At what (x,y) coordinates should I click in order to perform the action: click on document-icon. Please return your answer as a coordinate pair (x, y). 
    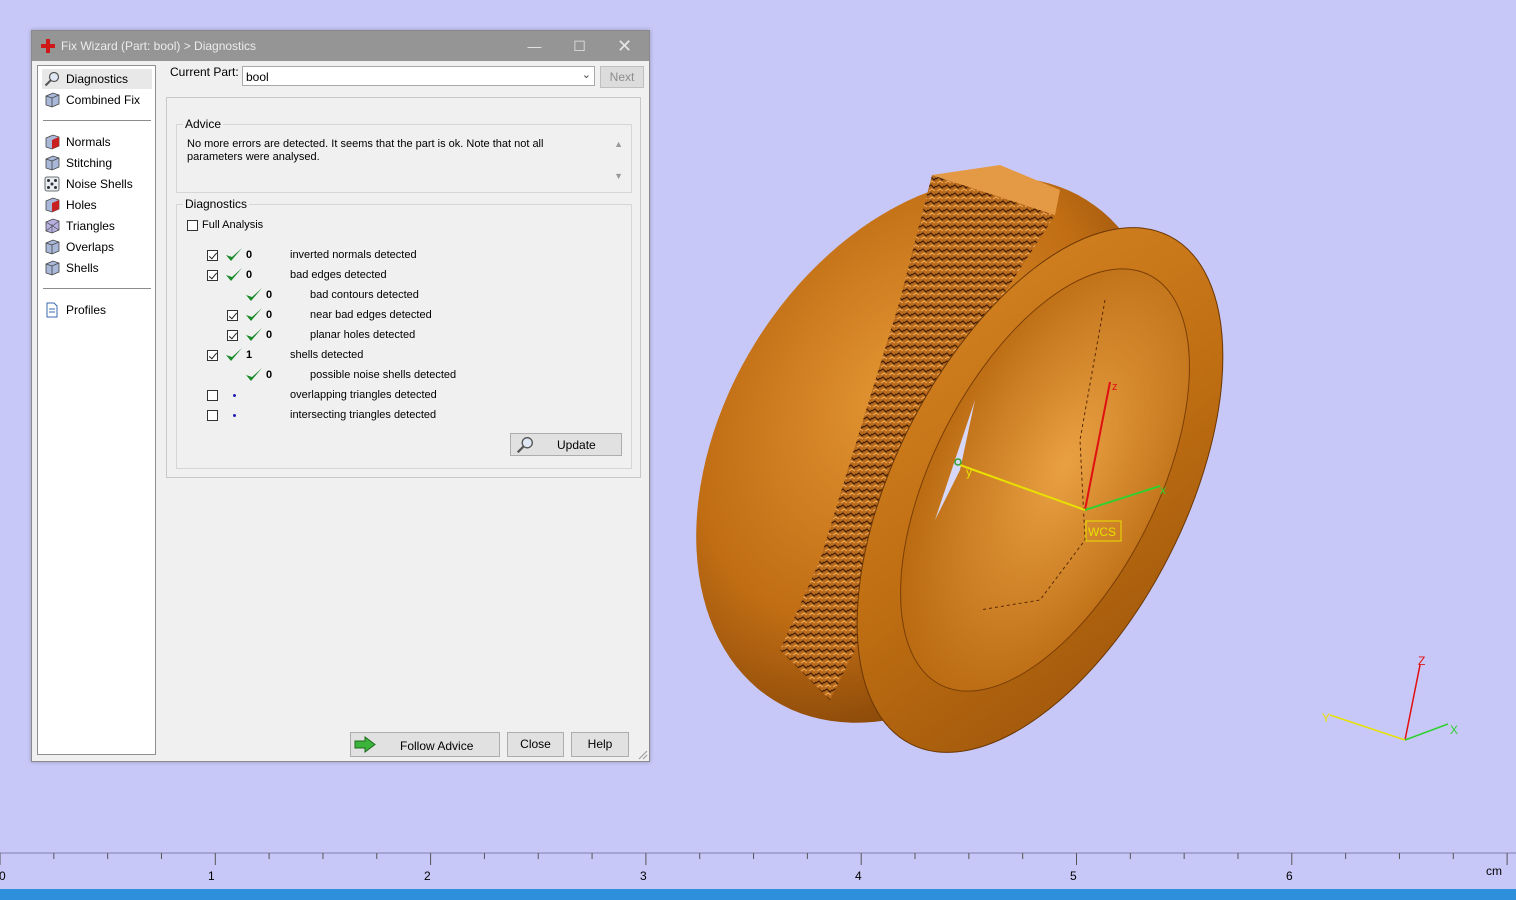
    Looking at the image, I should click on (52, 310).